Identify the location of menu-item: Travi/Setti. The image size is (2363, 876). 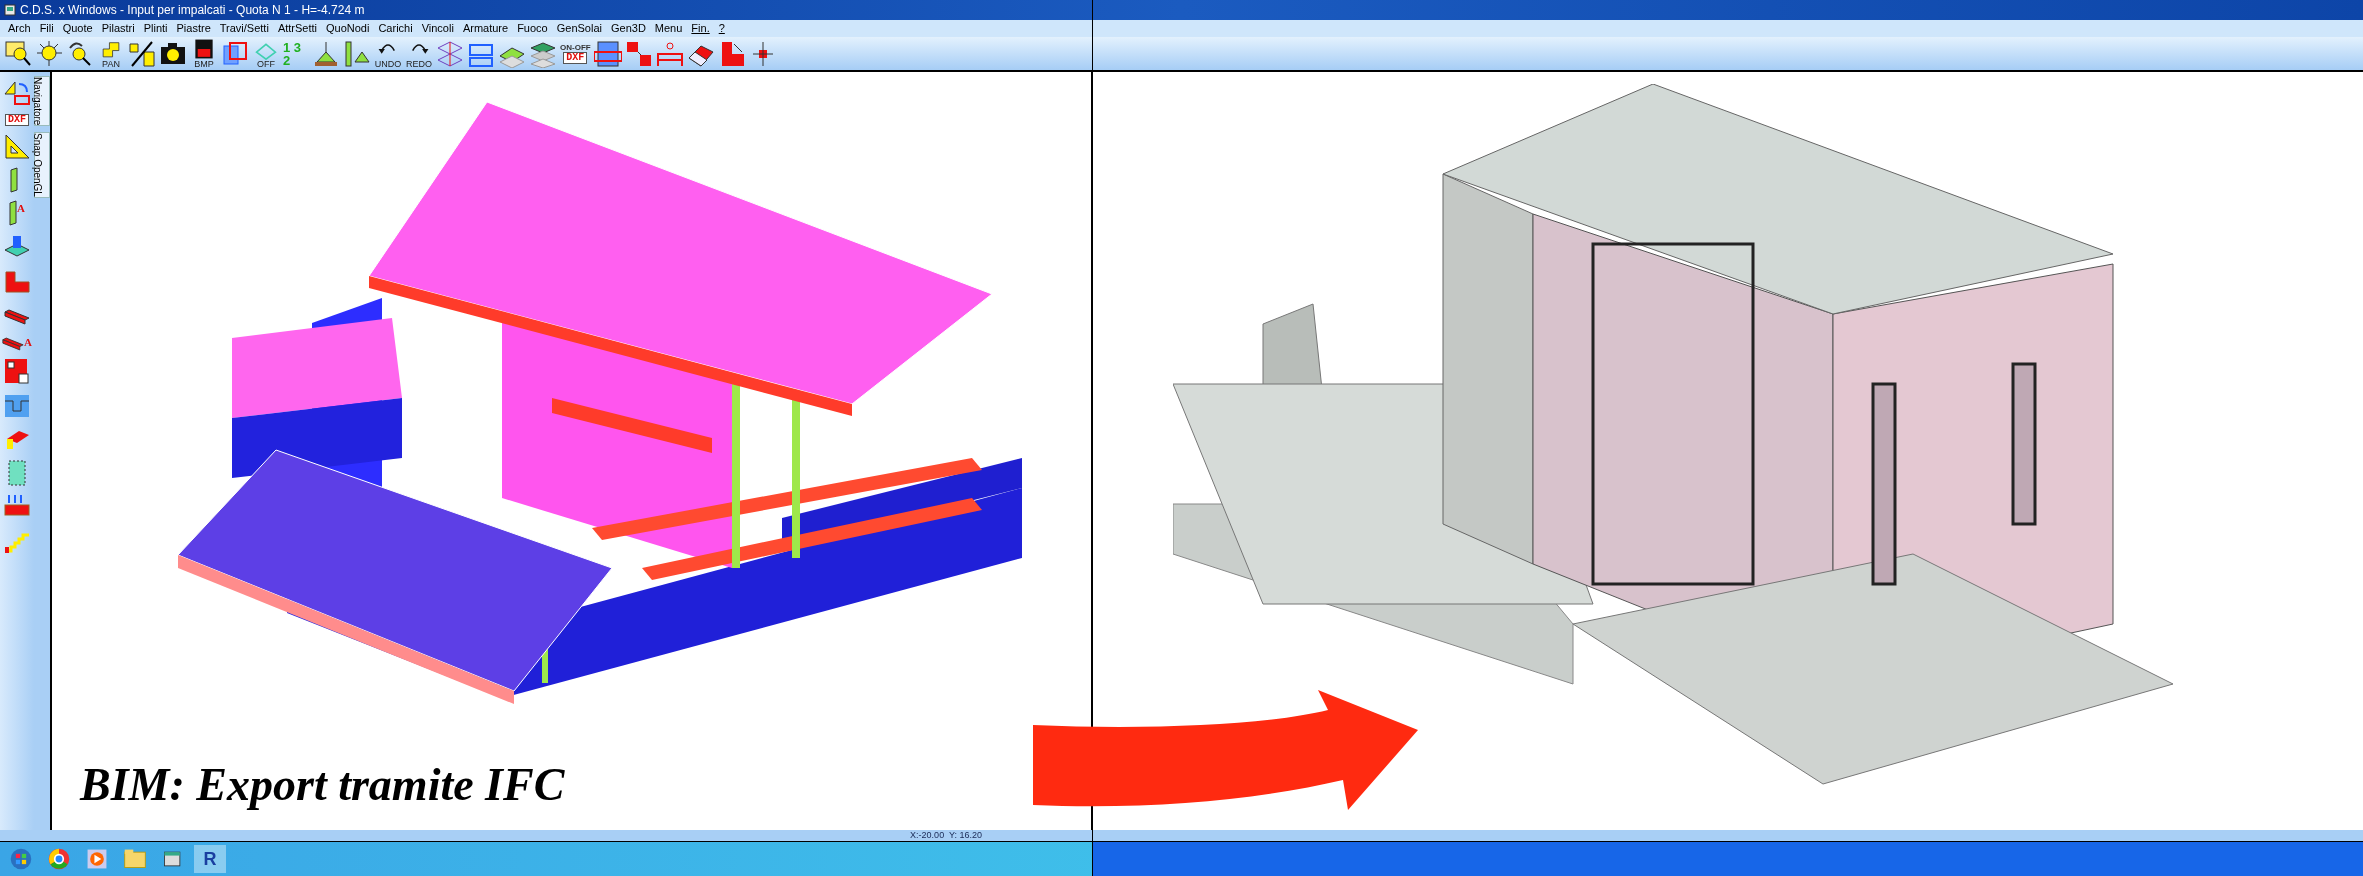
(244, 28).